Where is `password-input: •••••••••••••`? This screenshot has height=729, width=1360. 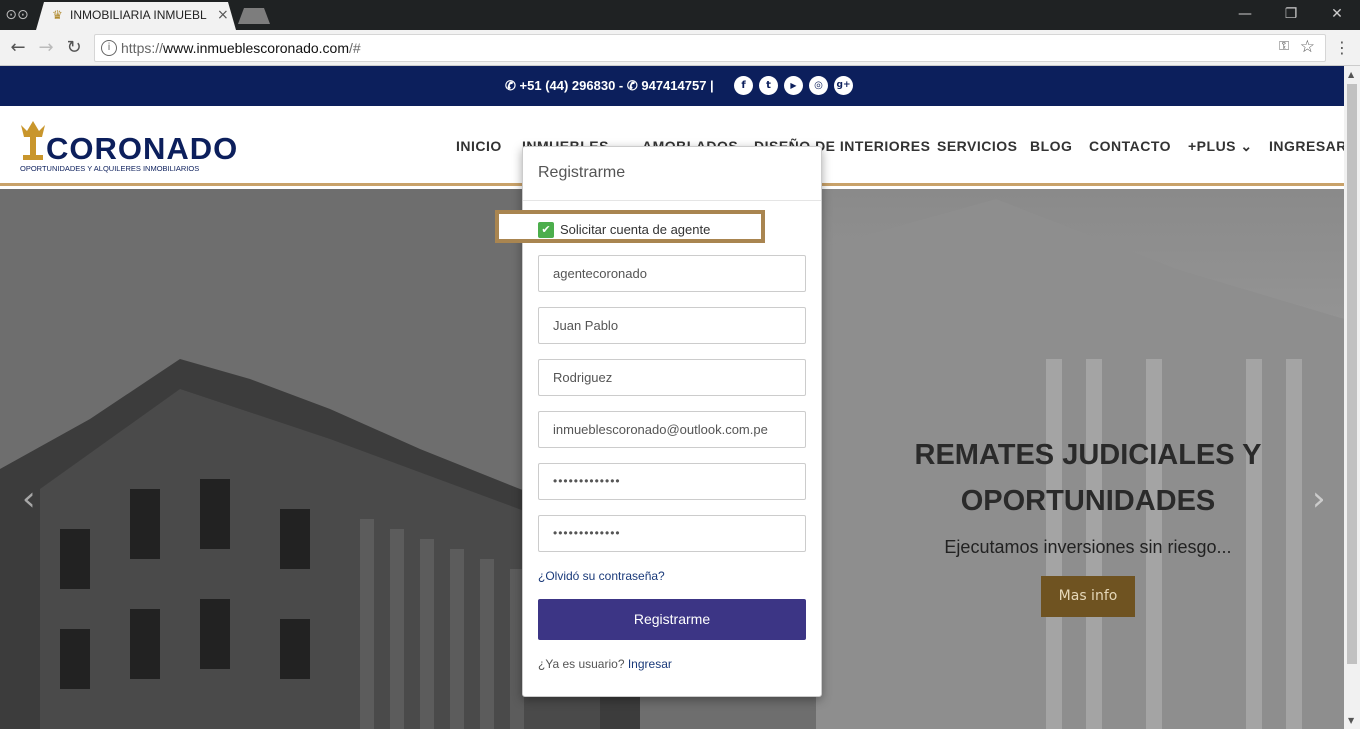 password-input: ••••••••••••• is located at coordinates (672, 481).